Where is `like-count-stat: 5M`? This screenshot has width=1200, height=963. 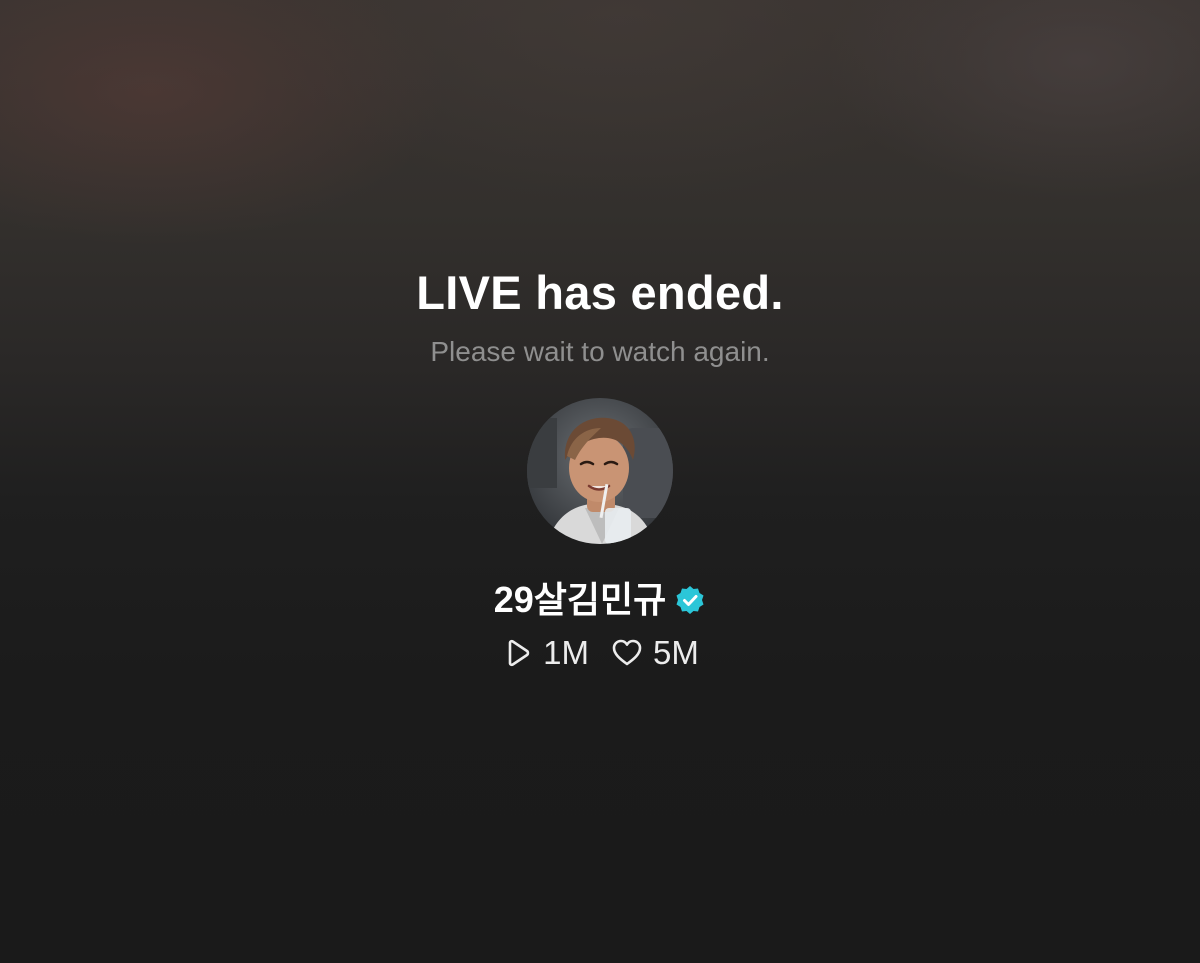 like-count-stat: 5M is located at coordinates (655, 653).